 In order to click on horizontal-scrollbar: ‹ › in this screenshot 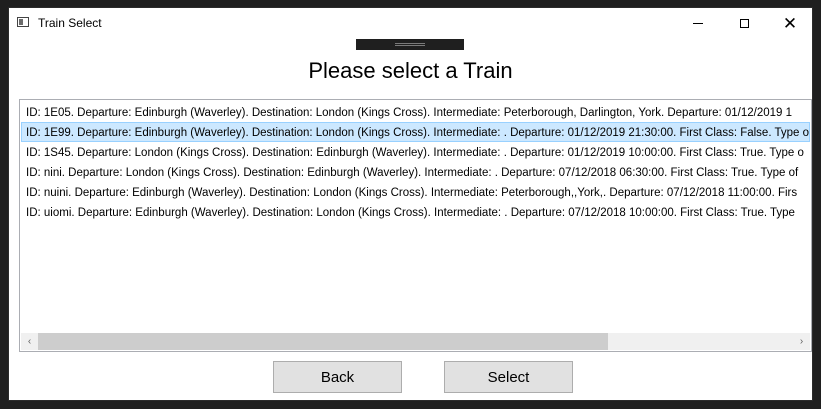, I will do `click(415, 341)`.